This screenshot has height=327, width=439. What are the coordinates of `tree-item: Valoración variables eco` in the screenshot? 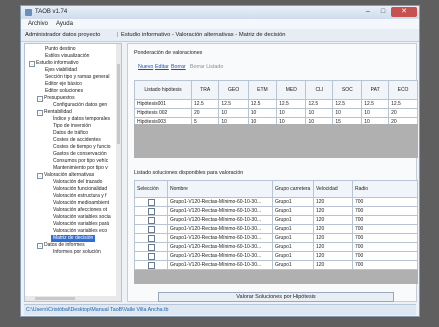 It's located at (80, 231).